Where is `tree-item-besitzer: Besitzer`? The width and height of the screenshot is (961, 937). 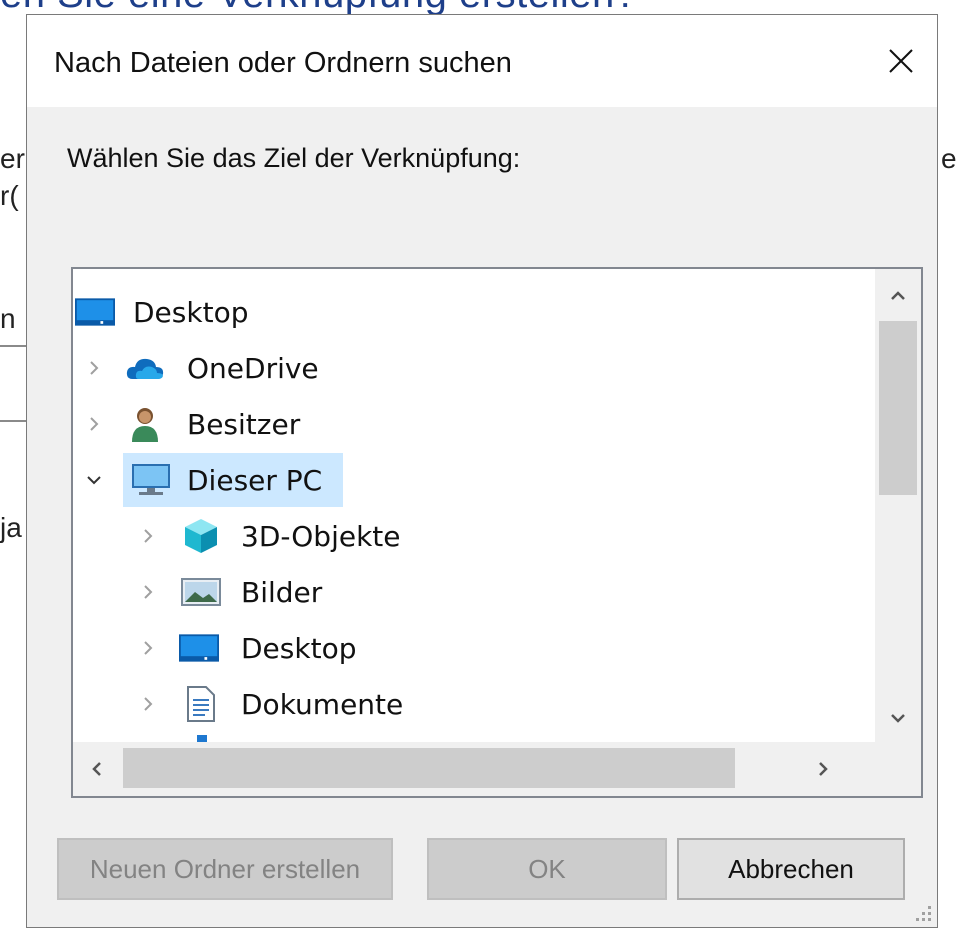 tree-item-besitzer: Besitzer is located at coordinates (475, 424).